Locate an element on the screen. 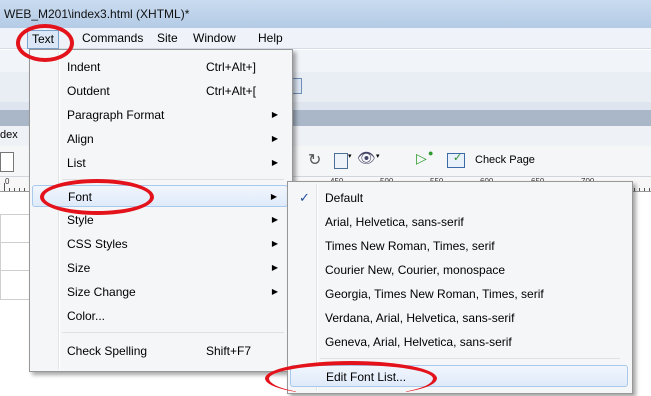 This screenshot has height=396, width=651. font-item-arial: Arial, Helvetica, sans-serif is located at coordinates (459, 222).